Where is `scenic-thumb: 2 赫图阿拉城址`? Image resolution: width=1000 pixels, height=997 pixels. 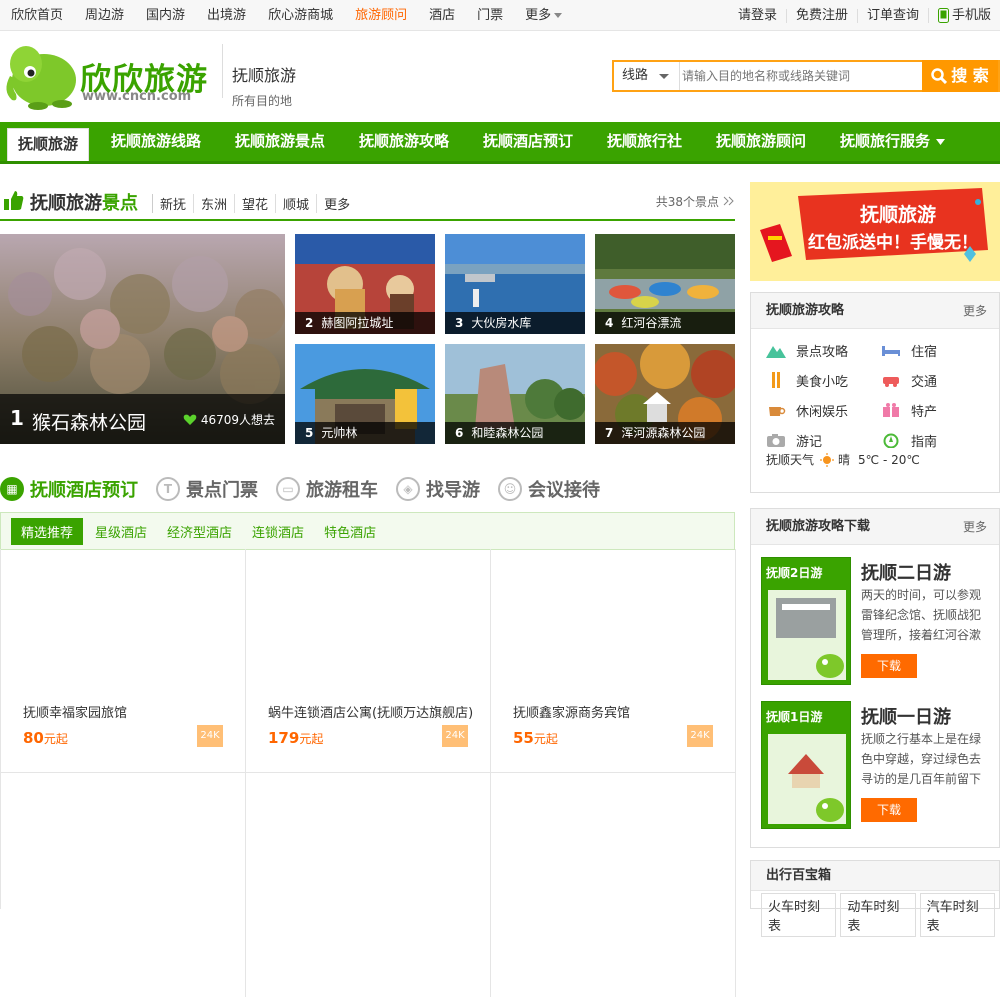
scenic-thumb: 2 赫图阿拉城址 is located at coordinates (365, 284).